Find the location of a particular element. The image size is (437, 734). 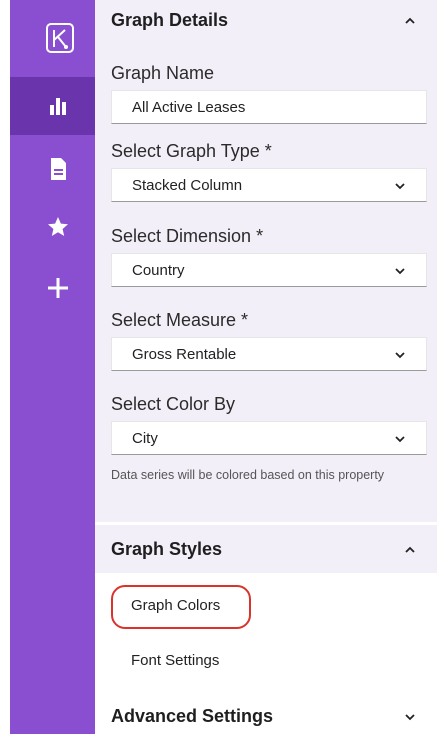

graph-type-select: Stacked Column is located at coordinates (269, 185).